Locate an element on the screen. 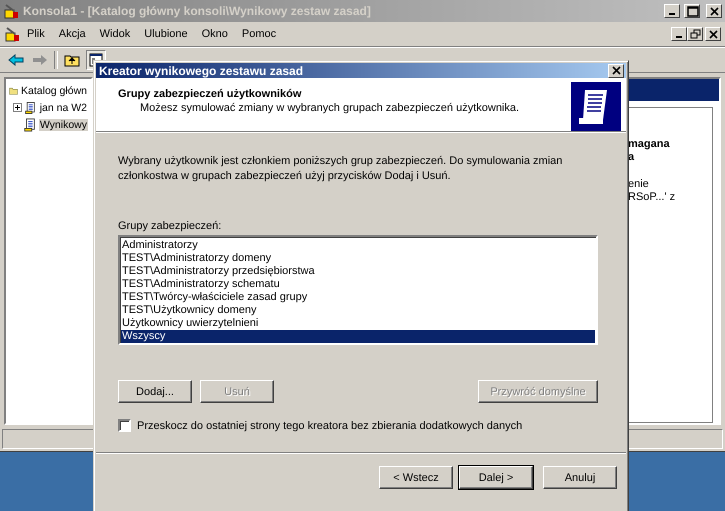 Image resolution: width=725 pixels, height=511 pixels. pane-text: enie is located at coordinates (638, 184).